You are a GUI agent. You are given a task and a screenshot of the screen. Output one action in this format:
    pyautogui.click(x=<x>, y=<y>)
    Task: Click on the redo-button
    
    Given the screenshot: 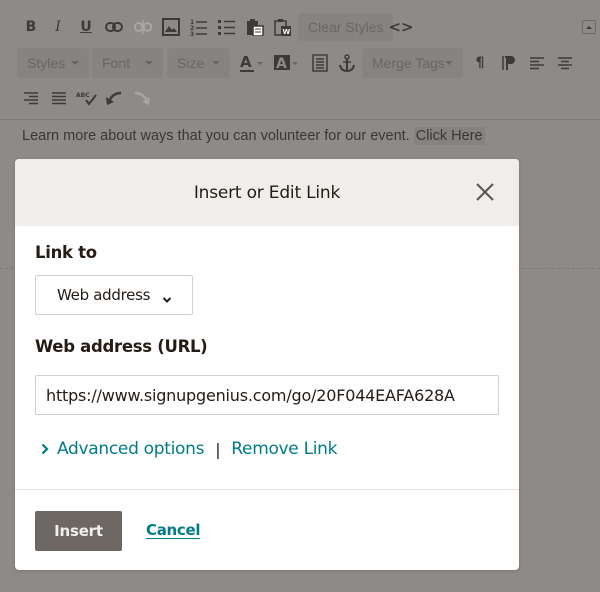 What is the action you would take?
    pyautogui.click(x=142, y=98)
    